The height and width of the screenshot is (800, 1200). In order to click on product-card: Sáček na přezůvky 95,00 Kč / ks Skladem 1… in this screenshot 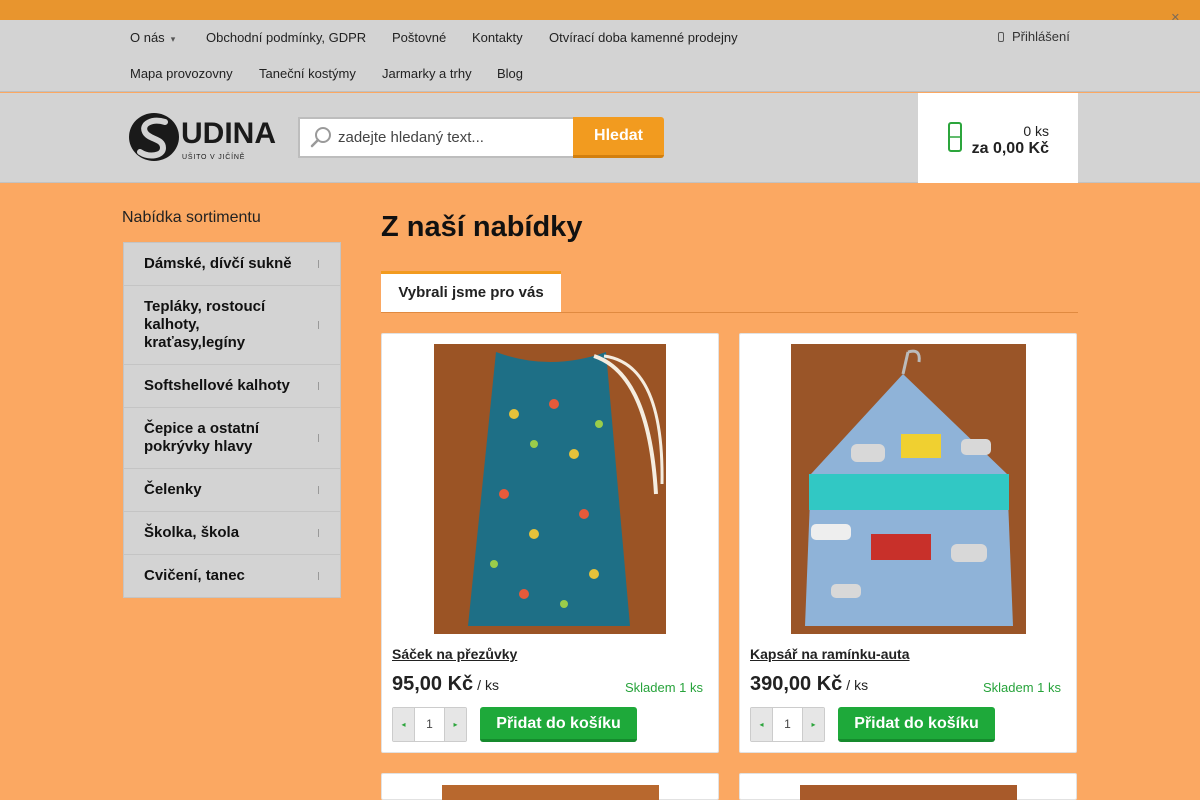, I will do `click(550, 543)`.